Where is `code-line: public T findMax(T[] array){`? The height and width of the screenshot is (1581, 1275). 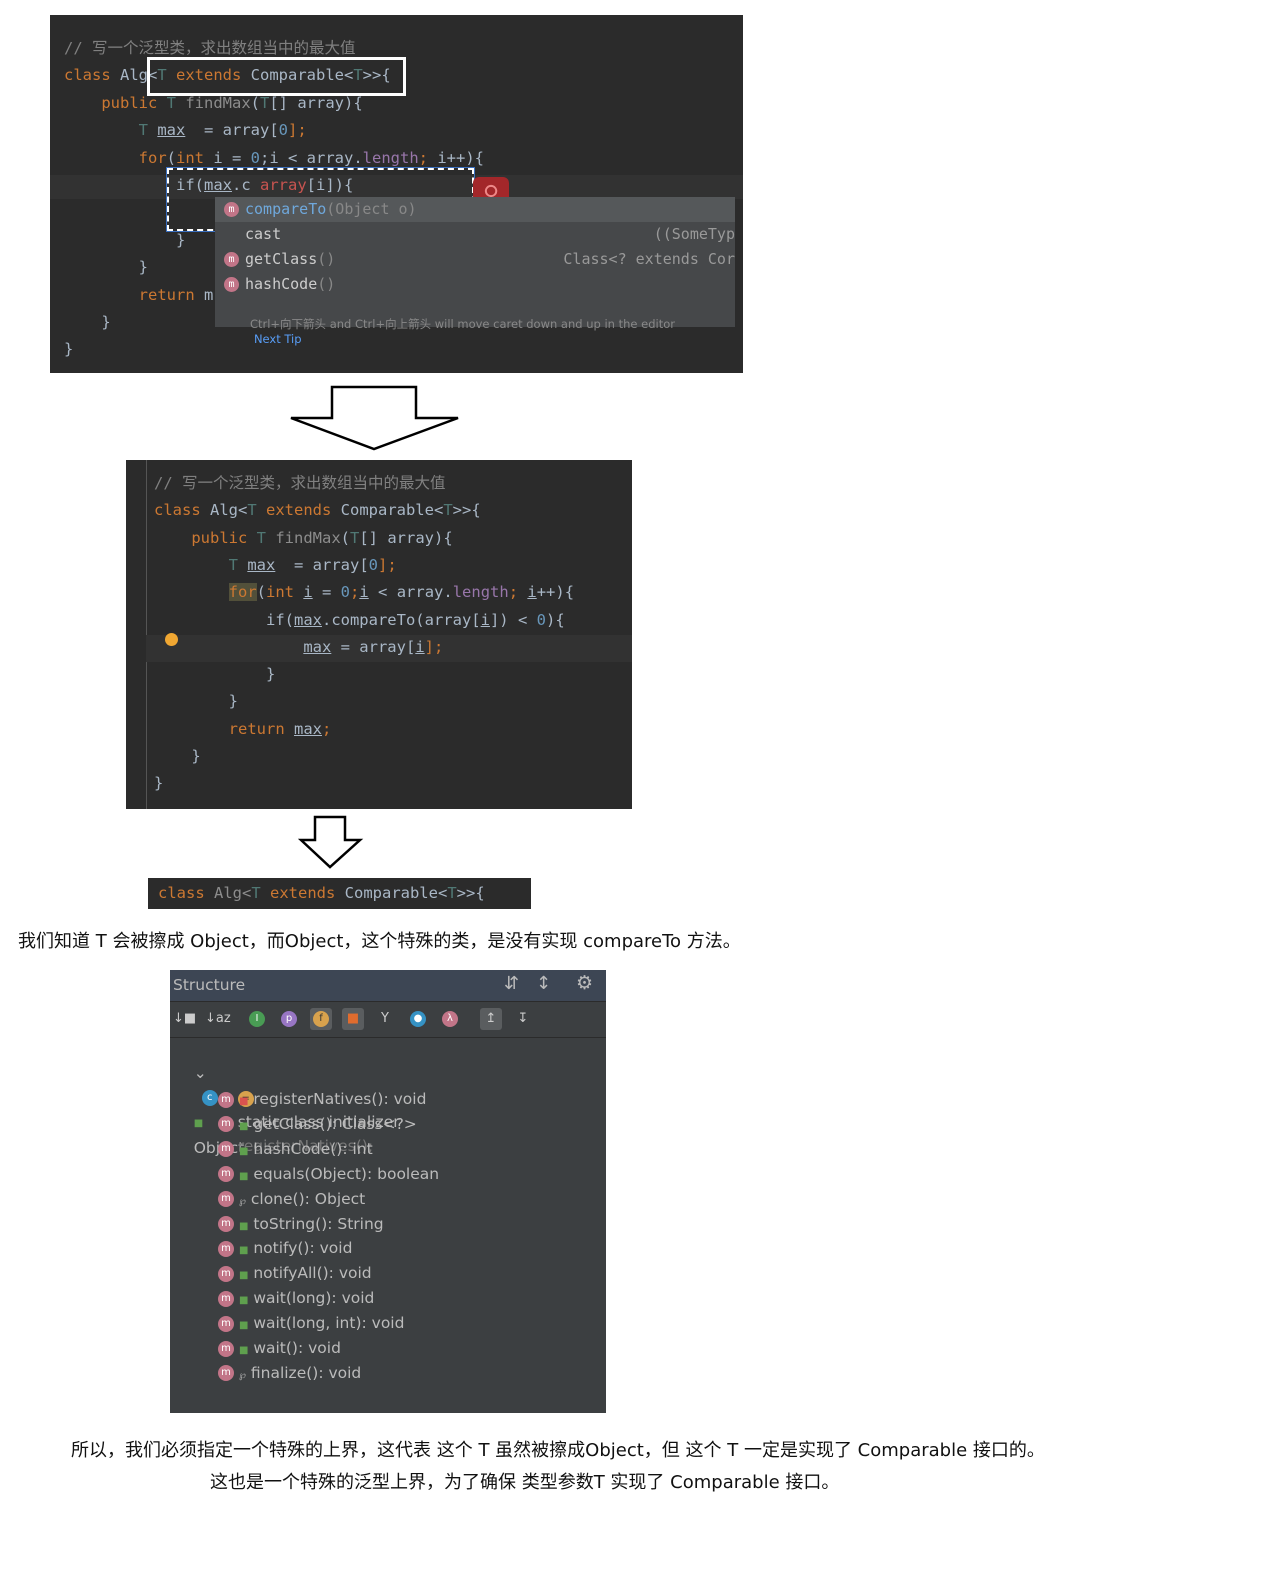 code-line: public T findMax(T[] array){ is located at coordinates (303, 538).